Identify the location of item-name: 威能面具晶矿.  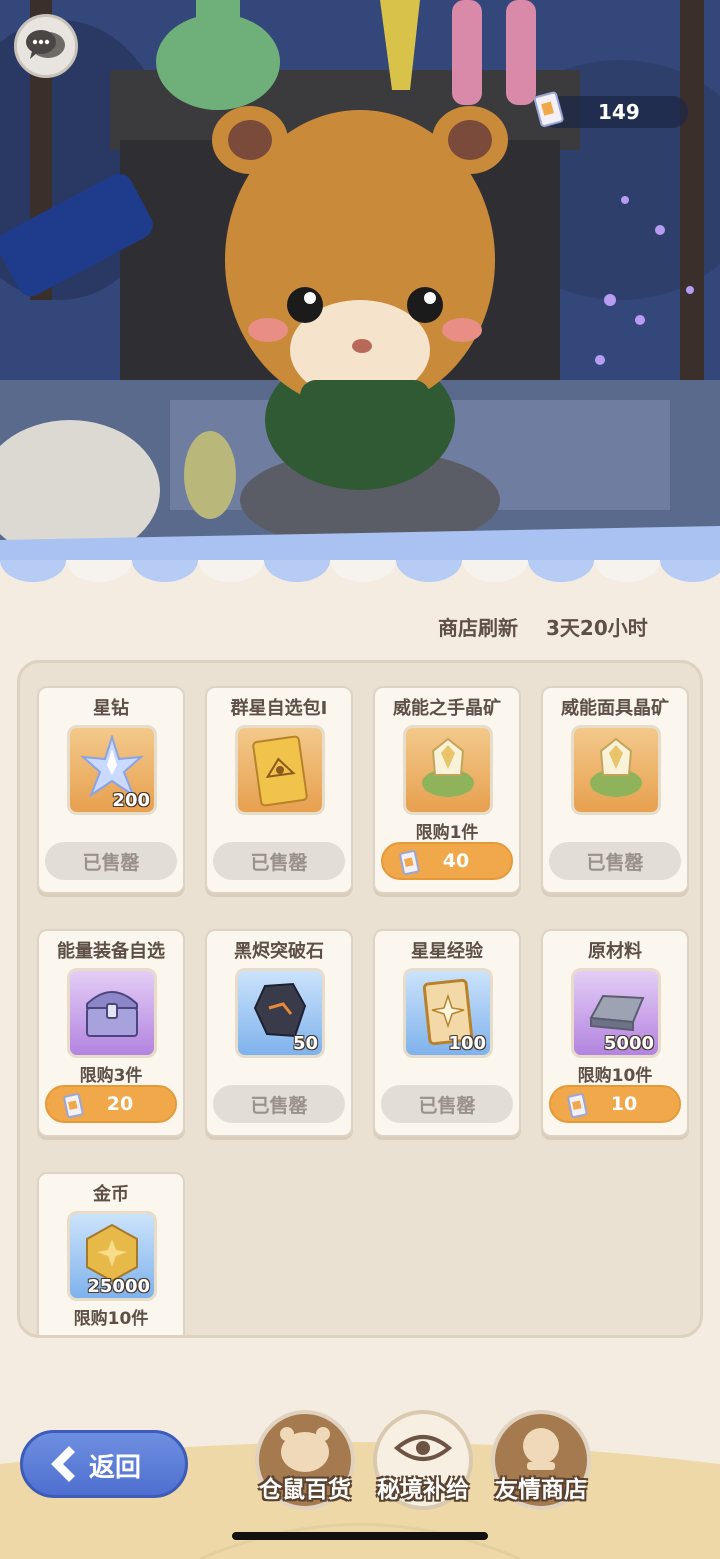
(615, 708).